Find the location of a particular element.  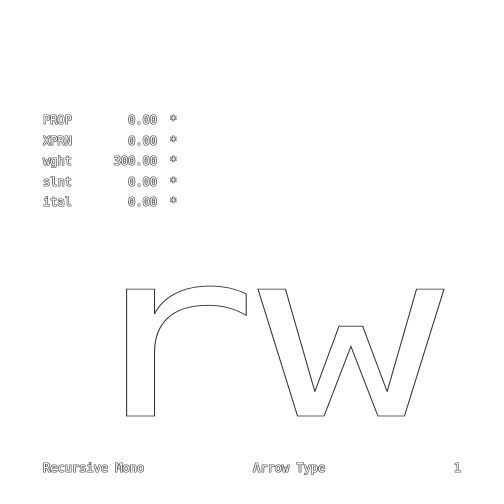

axis-tag: ital is located at coordinates (57, 202).